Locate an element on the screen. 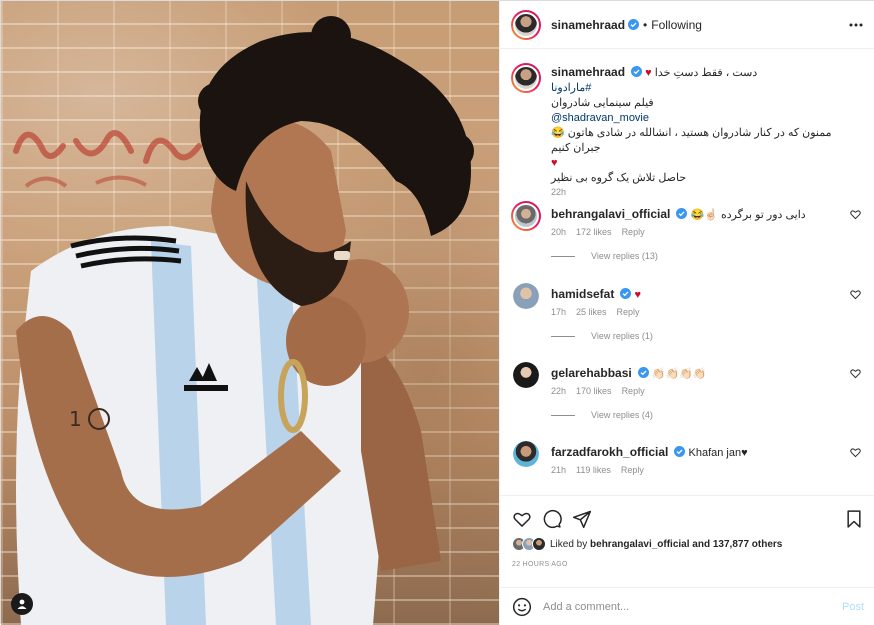 The image size is (874, 625). view-replies-button: View replies (4) is located at coordinates (602, 415).